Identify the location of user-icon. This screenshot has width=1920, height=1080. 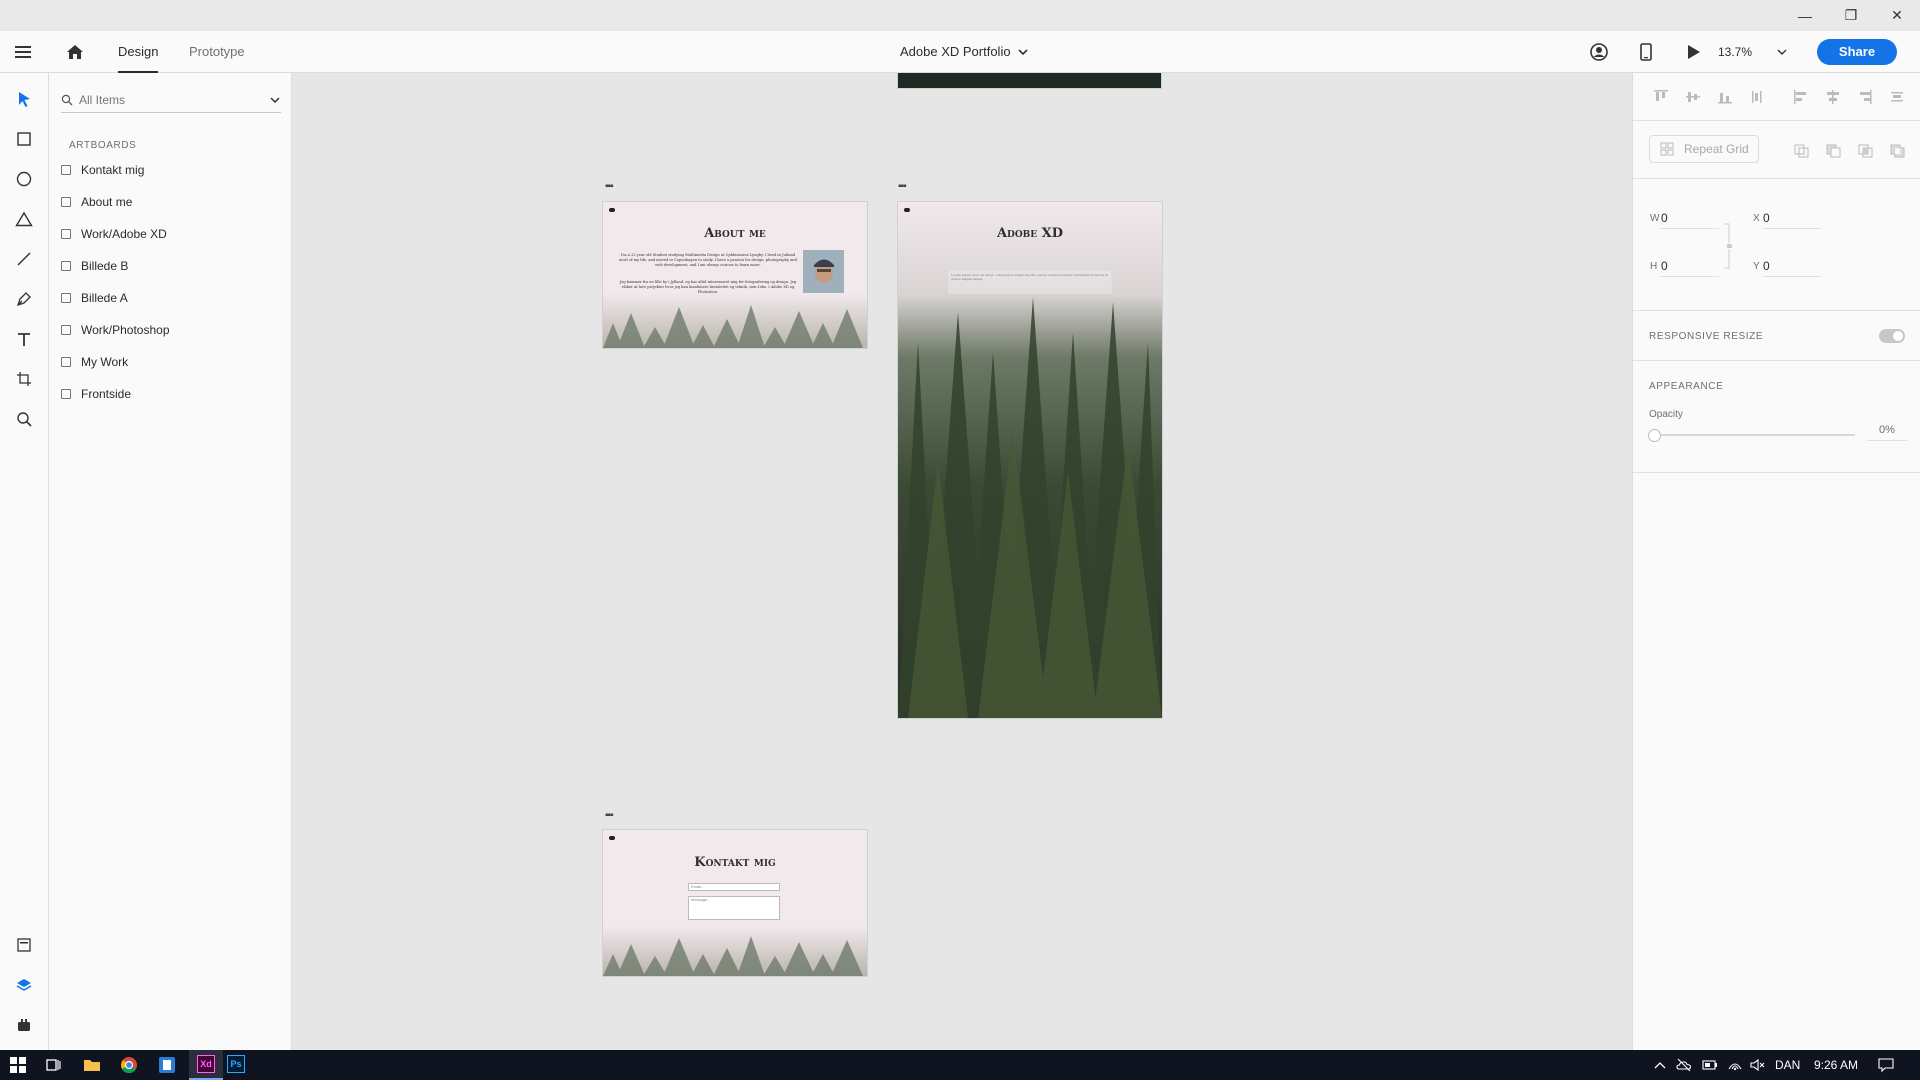
(1599, 52).